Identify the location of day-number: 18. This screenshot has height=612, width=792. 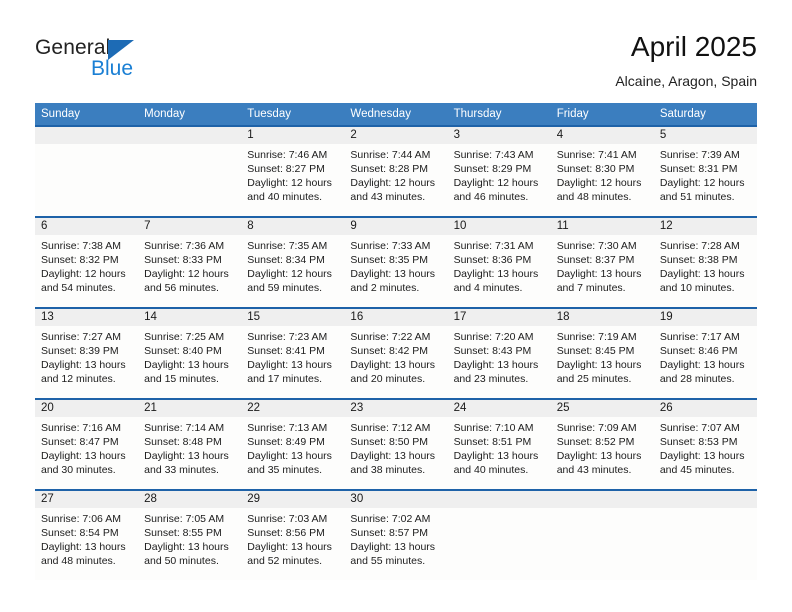
(602, 317).